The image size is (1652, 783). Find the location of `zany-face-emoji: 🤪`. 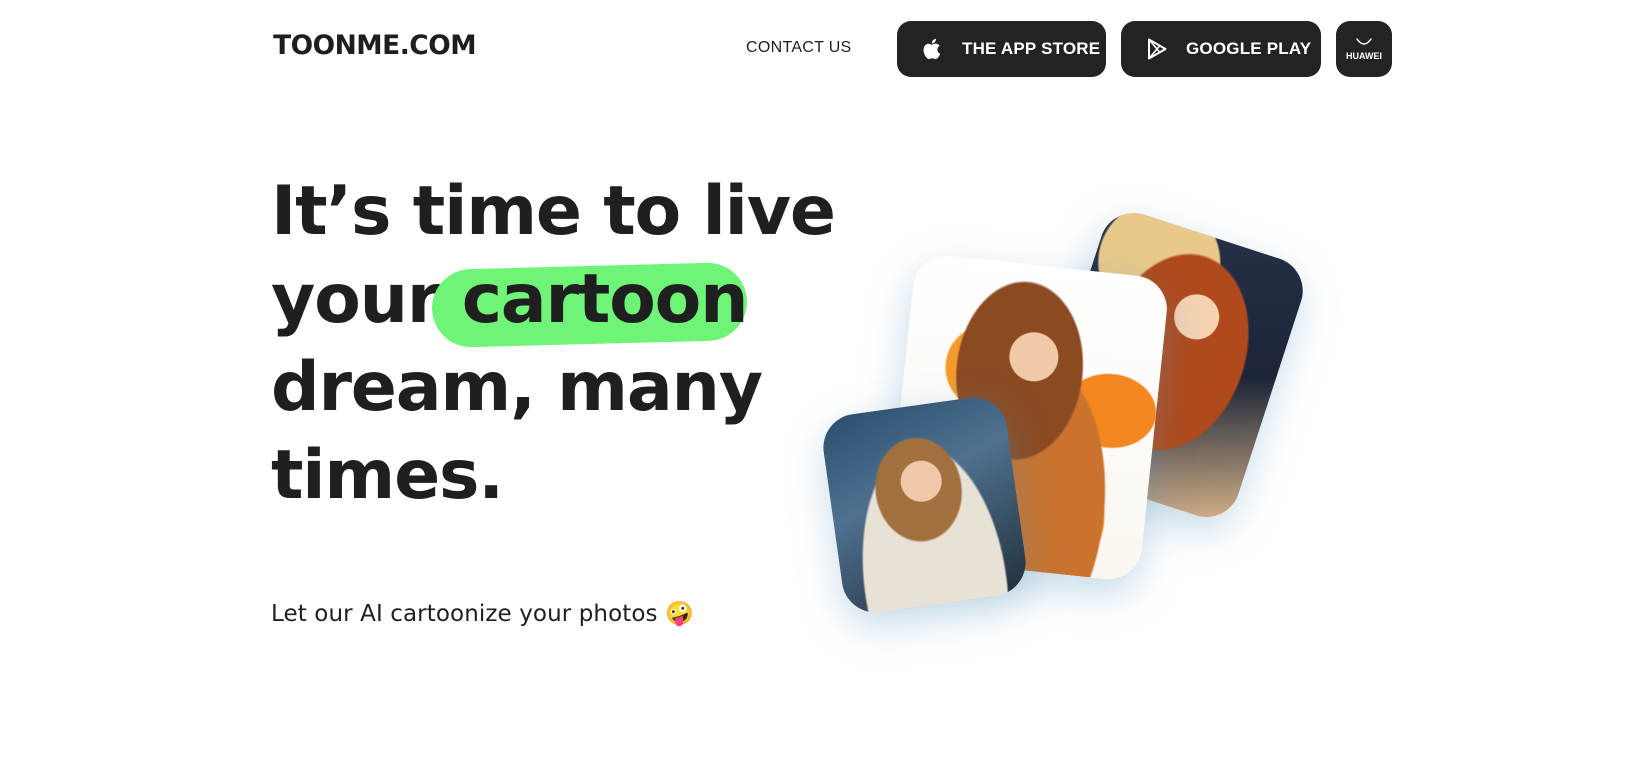

zany-face-emoji: 🤪 is located at coordinates (679, 614).